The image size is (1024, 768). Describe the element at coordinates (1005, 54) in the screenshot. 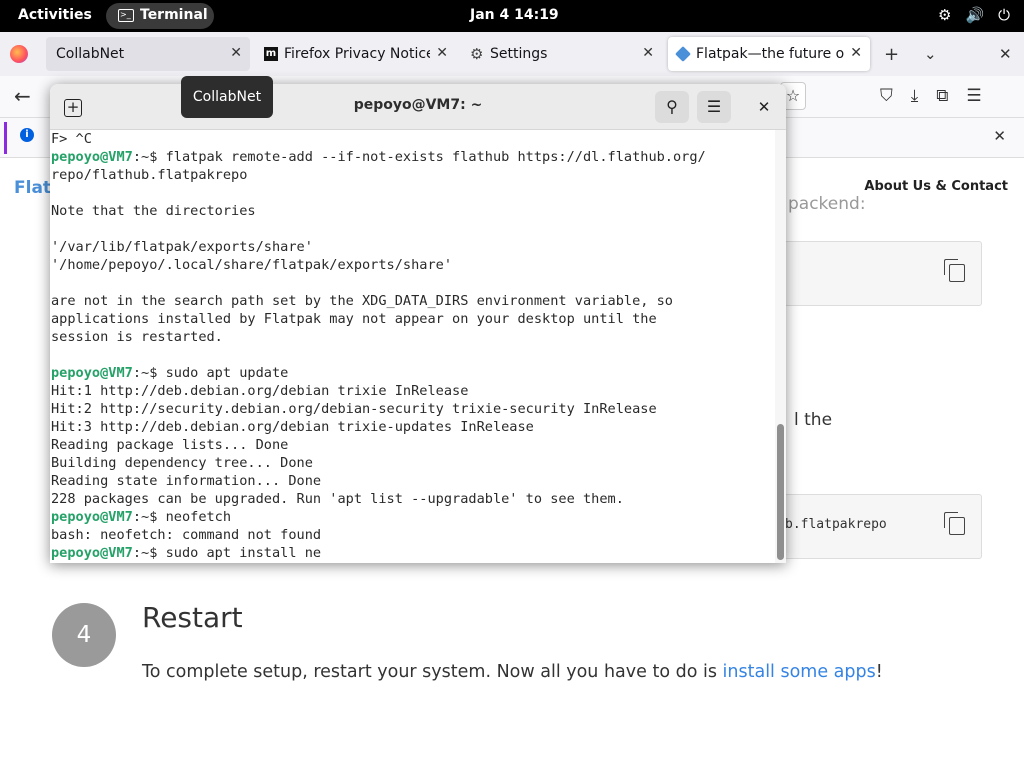

I see `close-window-icon: ✕` at that location.